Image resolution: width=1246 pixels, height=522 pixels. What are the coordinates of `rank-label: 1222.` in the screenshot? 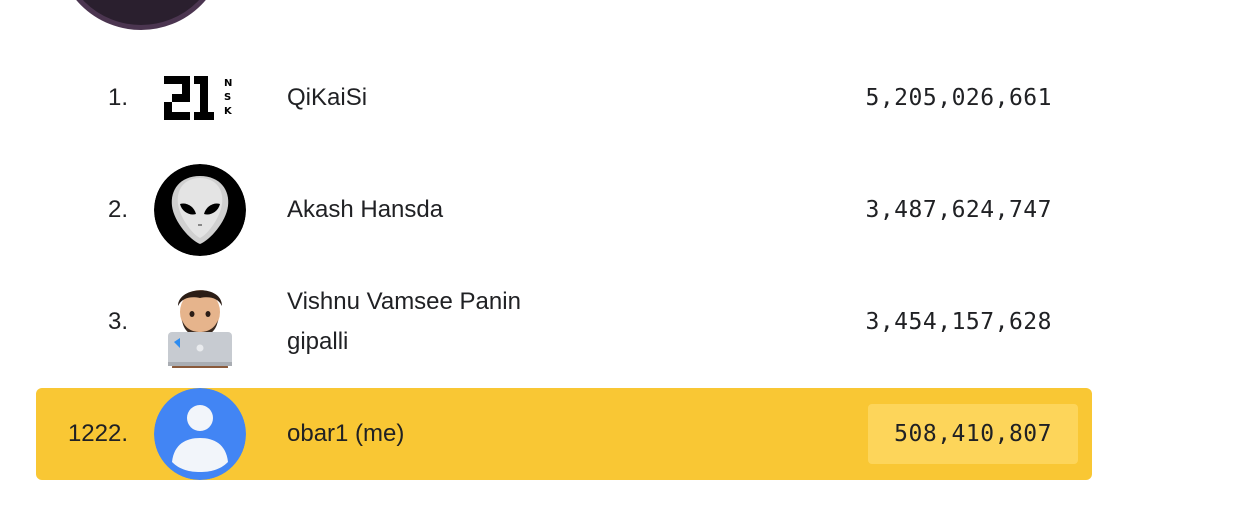 It's located at (97, 433).